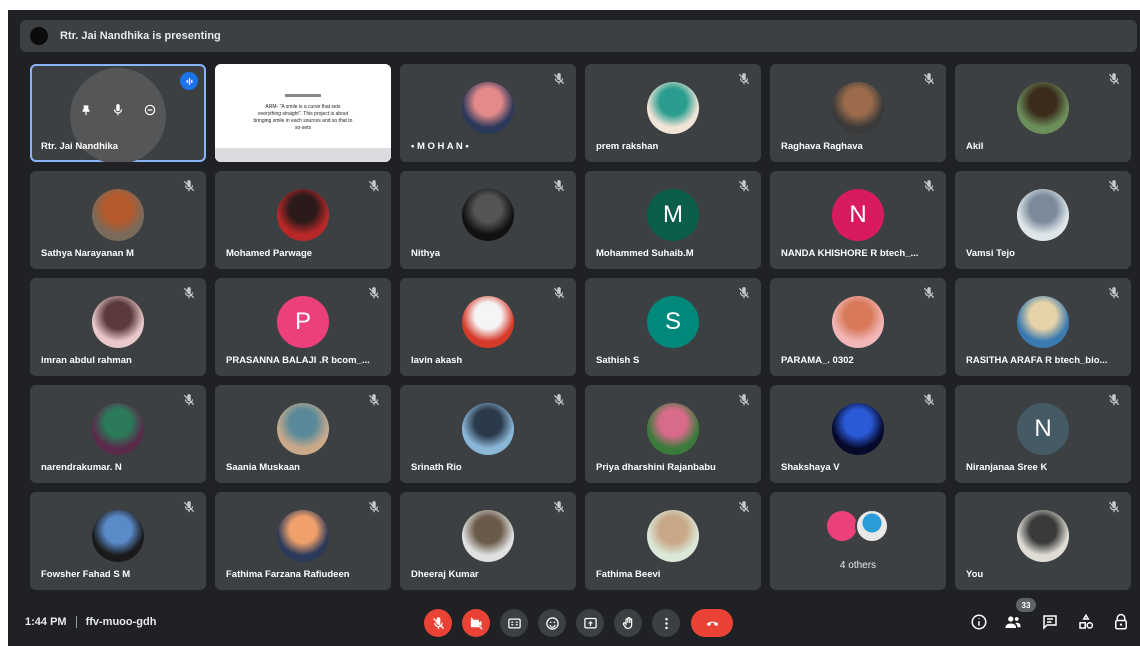 The image size is (1140, 646). I want to click on captions-icon, so click(514, 623).